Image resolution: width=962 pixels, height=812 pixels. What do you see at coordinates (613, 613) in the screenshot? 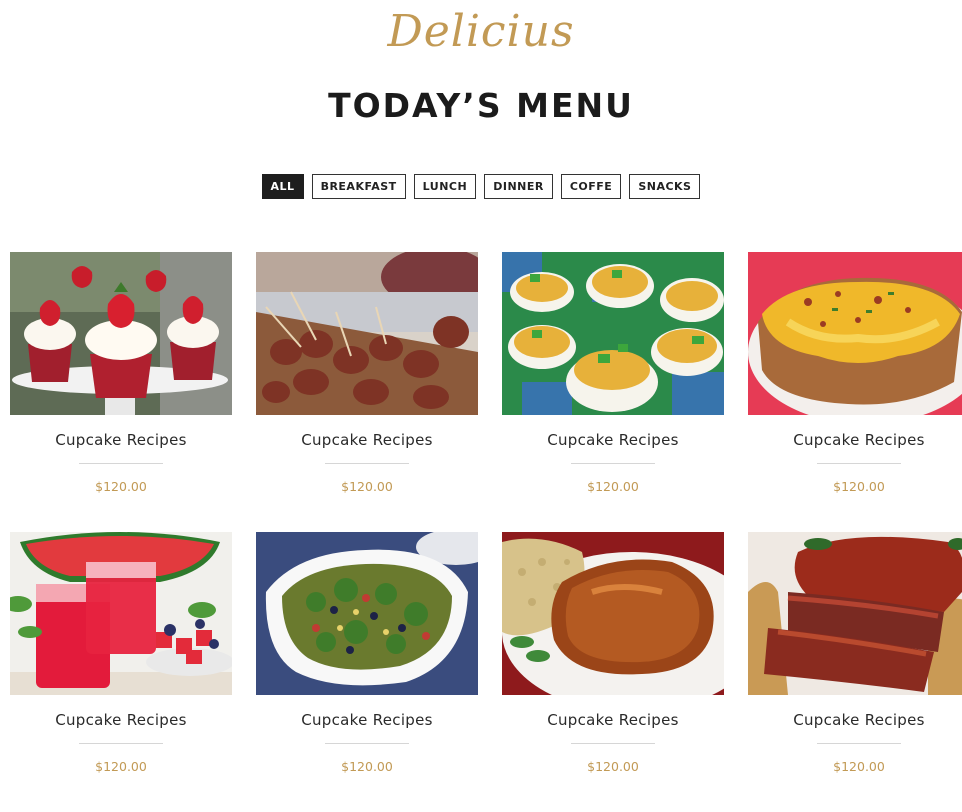
I see `food-image-glazed-pork-chop` at bounding box center [613, 613].